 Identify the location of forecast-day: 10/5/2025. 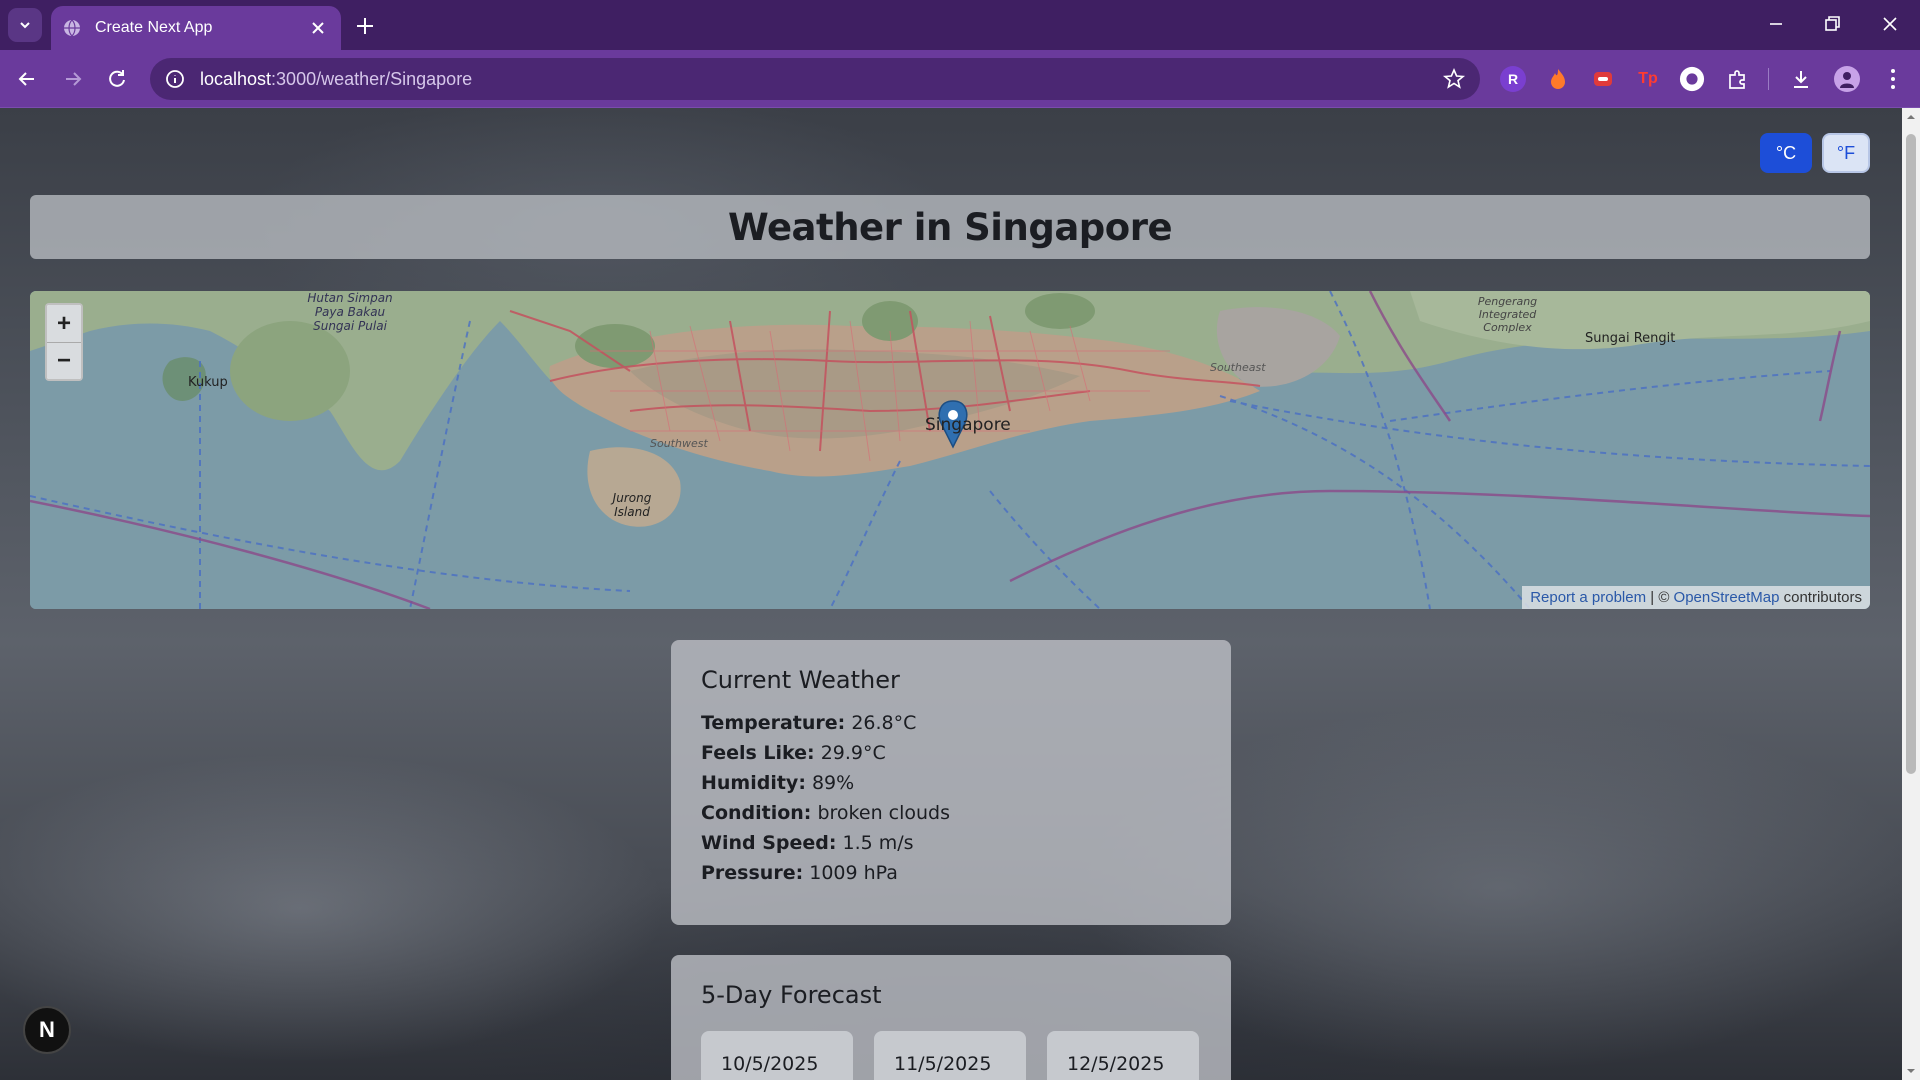
(777, 1055).